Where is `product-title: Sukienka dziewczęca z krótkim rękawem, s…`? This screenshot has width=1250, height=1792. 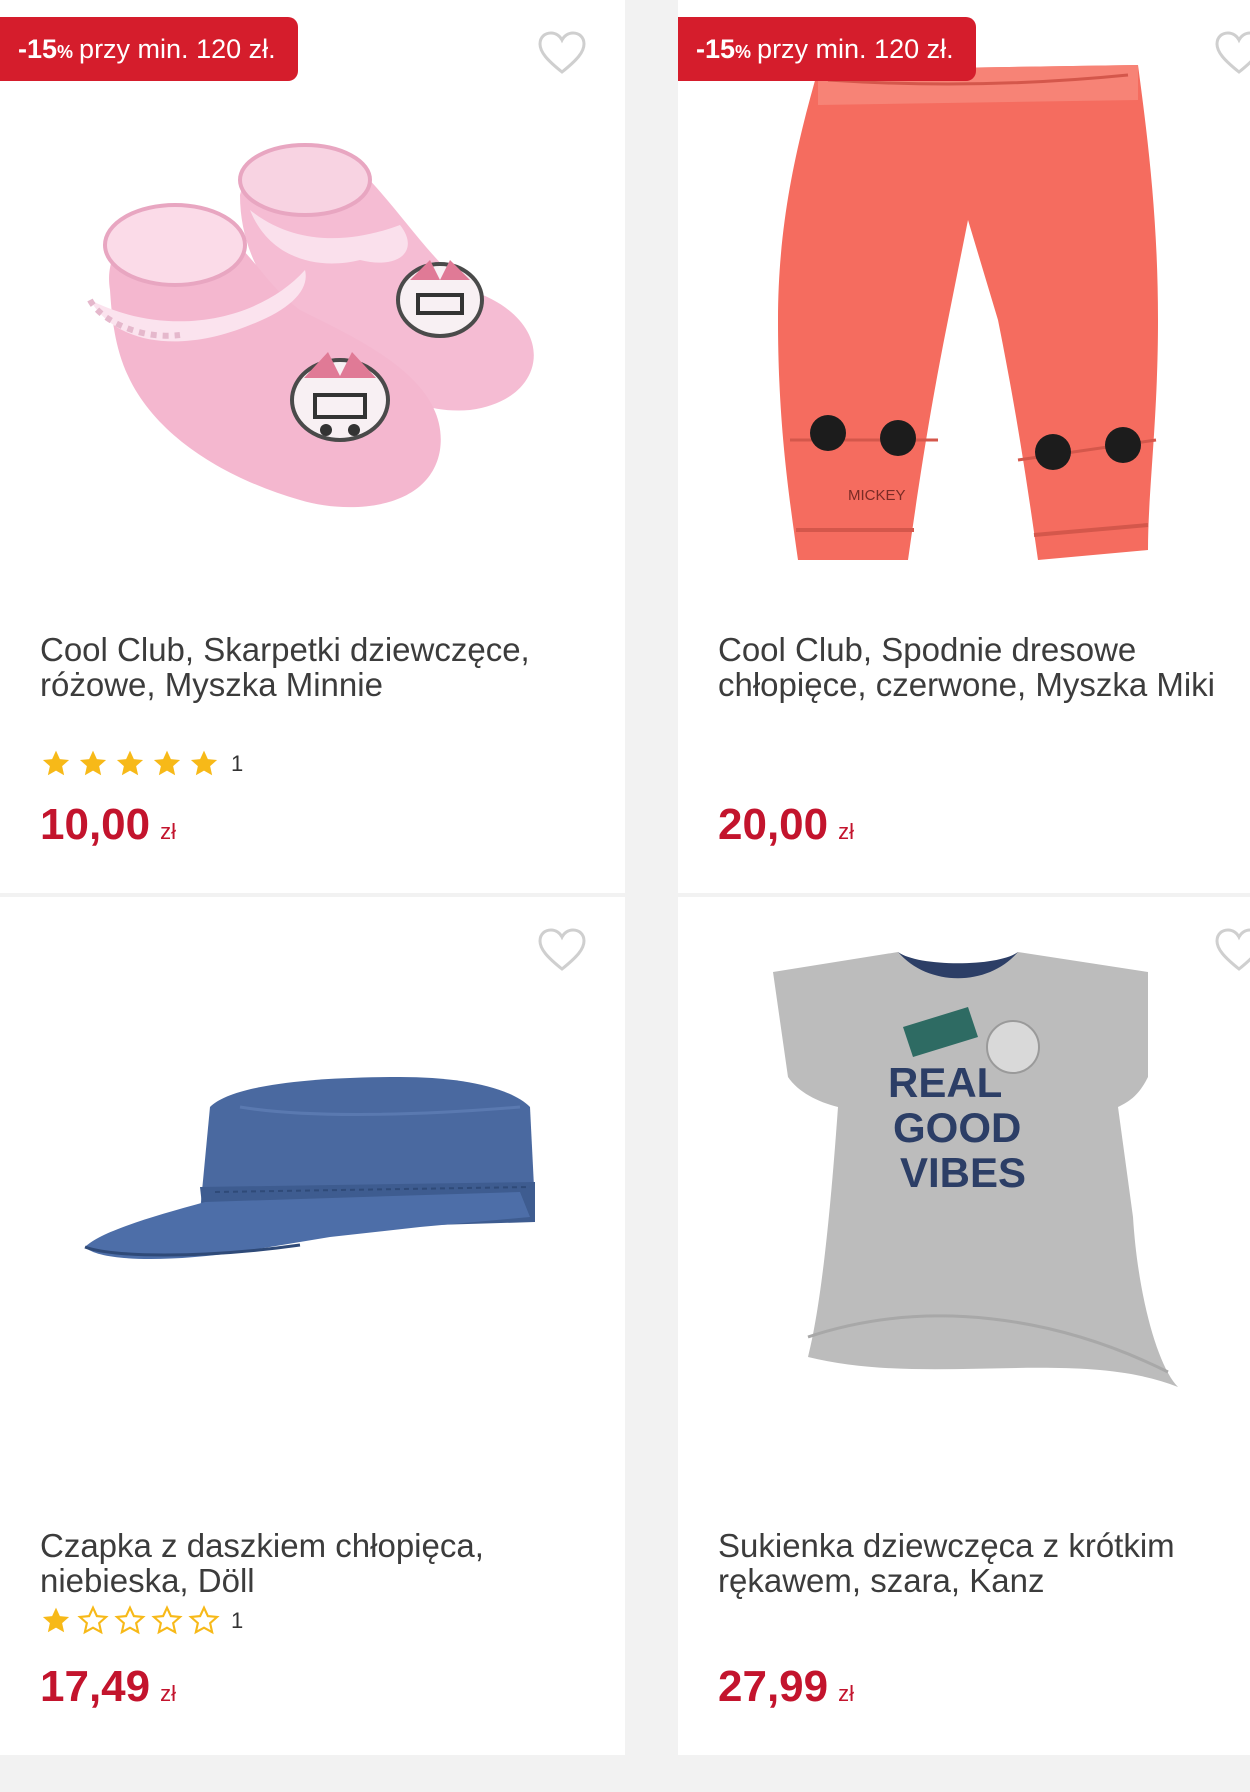 product-title: Sukienka dziewczęca z krótkim rękawem, s… is located at coordinates (984, 1563).